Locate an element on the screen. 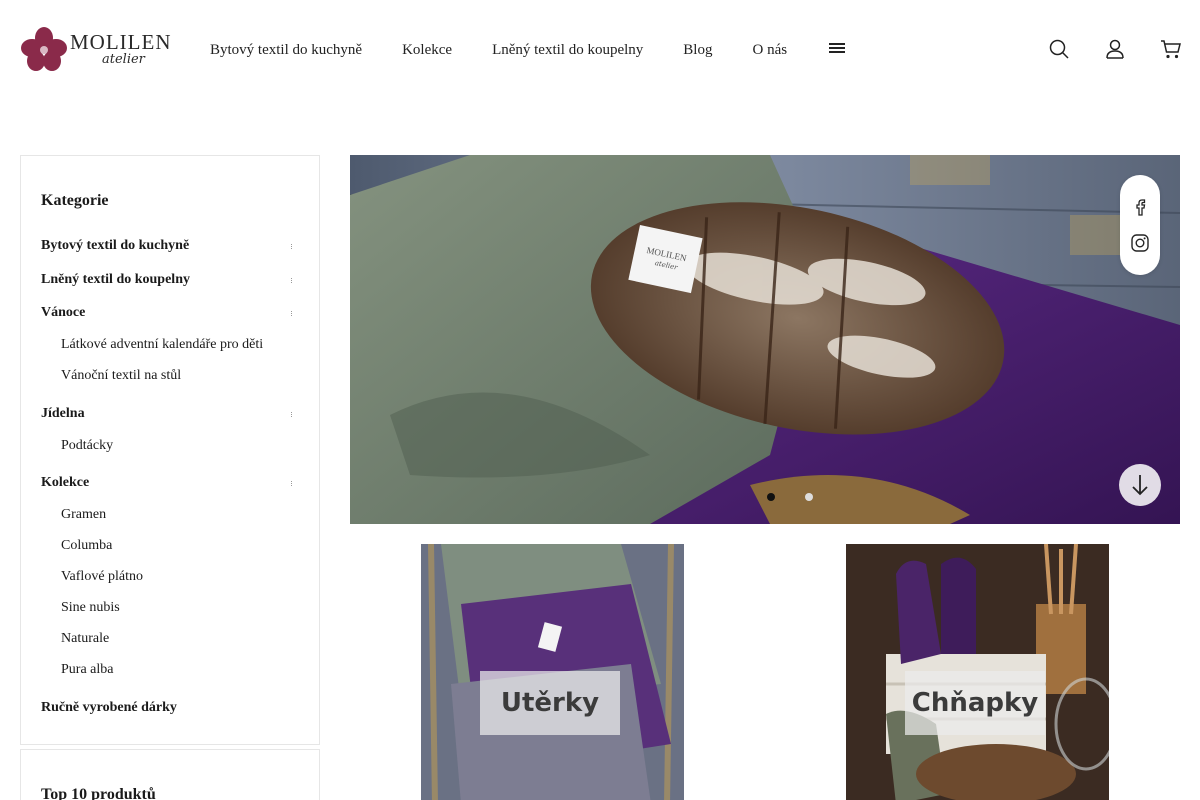 The height and width of the screenshot is (800, 1200). social-bar is located at coordinates (1140, 225).